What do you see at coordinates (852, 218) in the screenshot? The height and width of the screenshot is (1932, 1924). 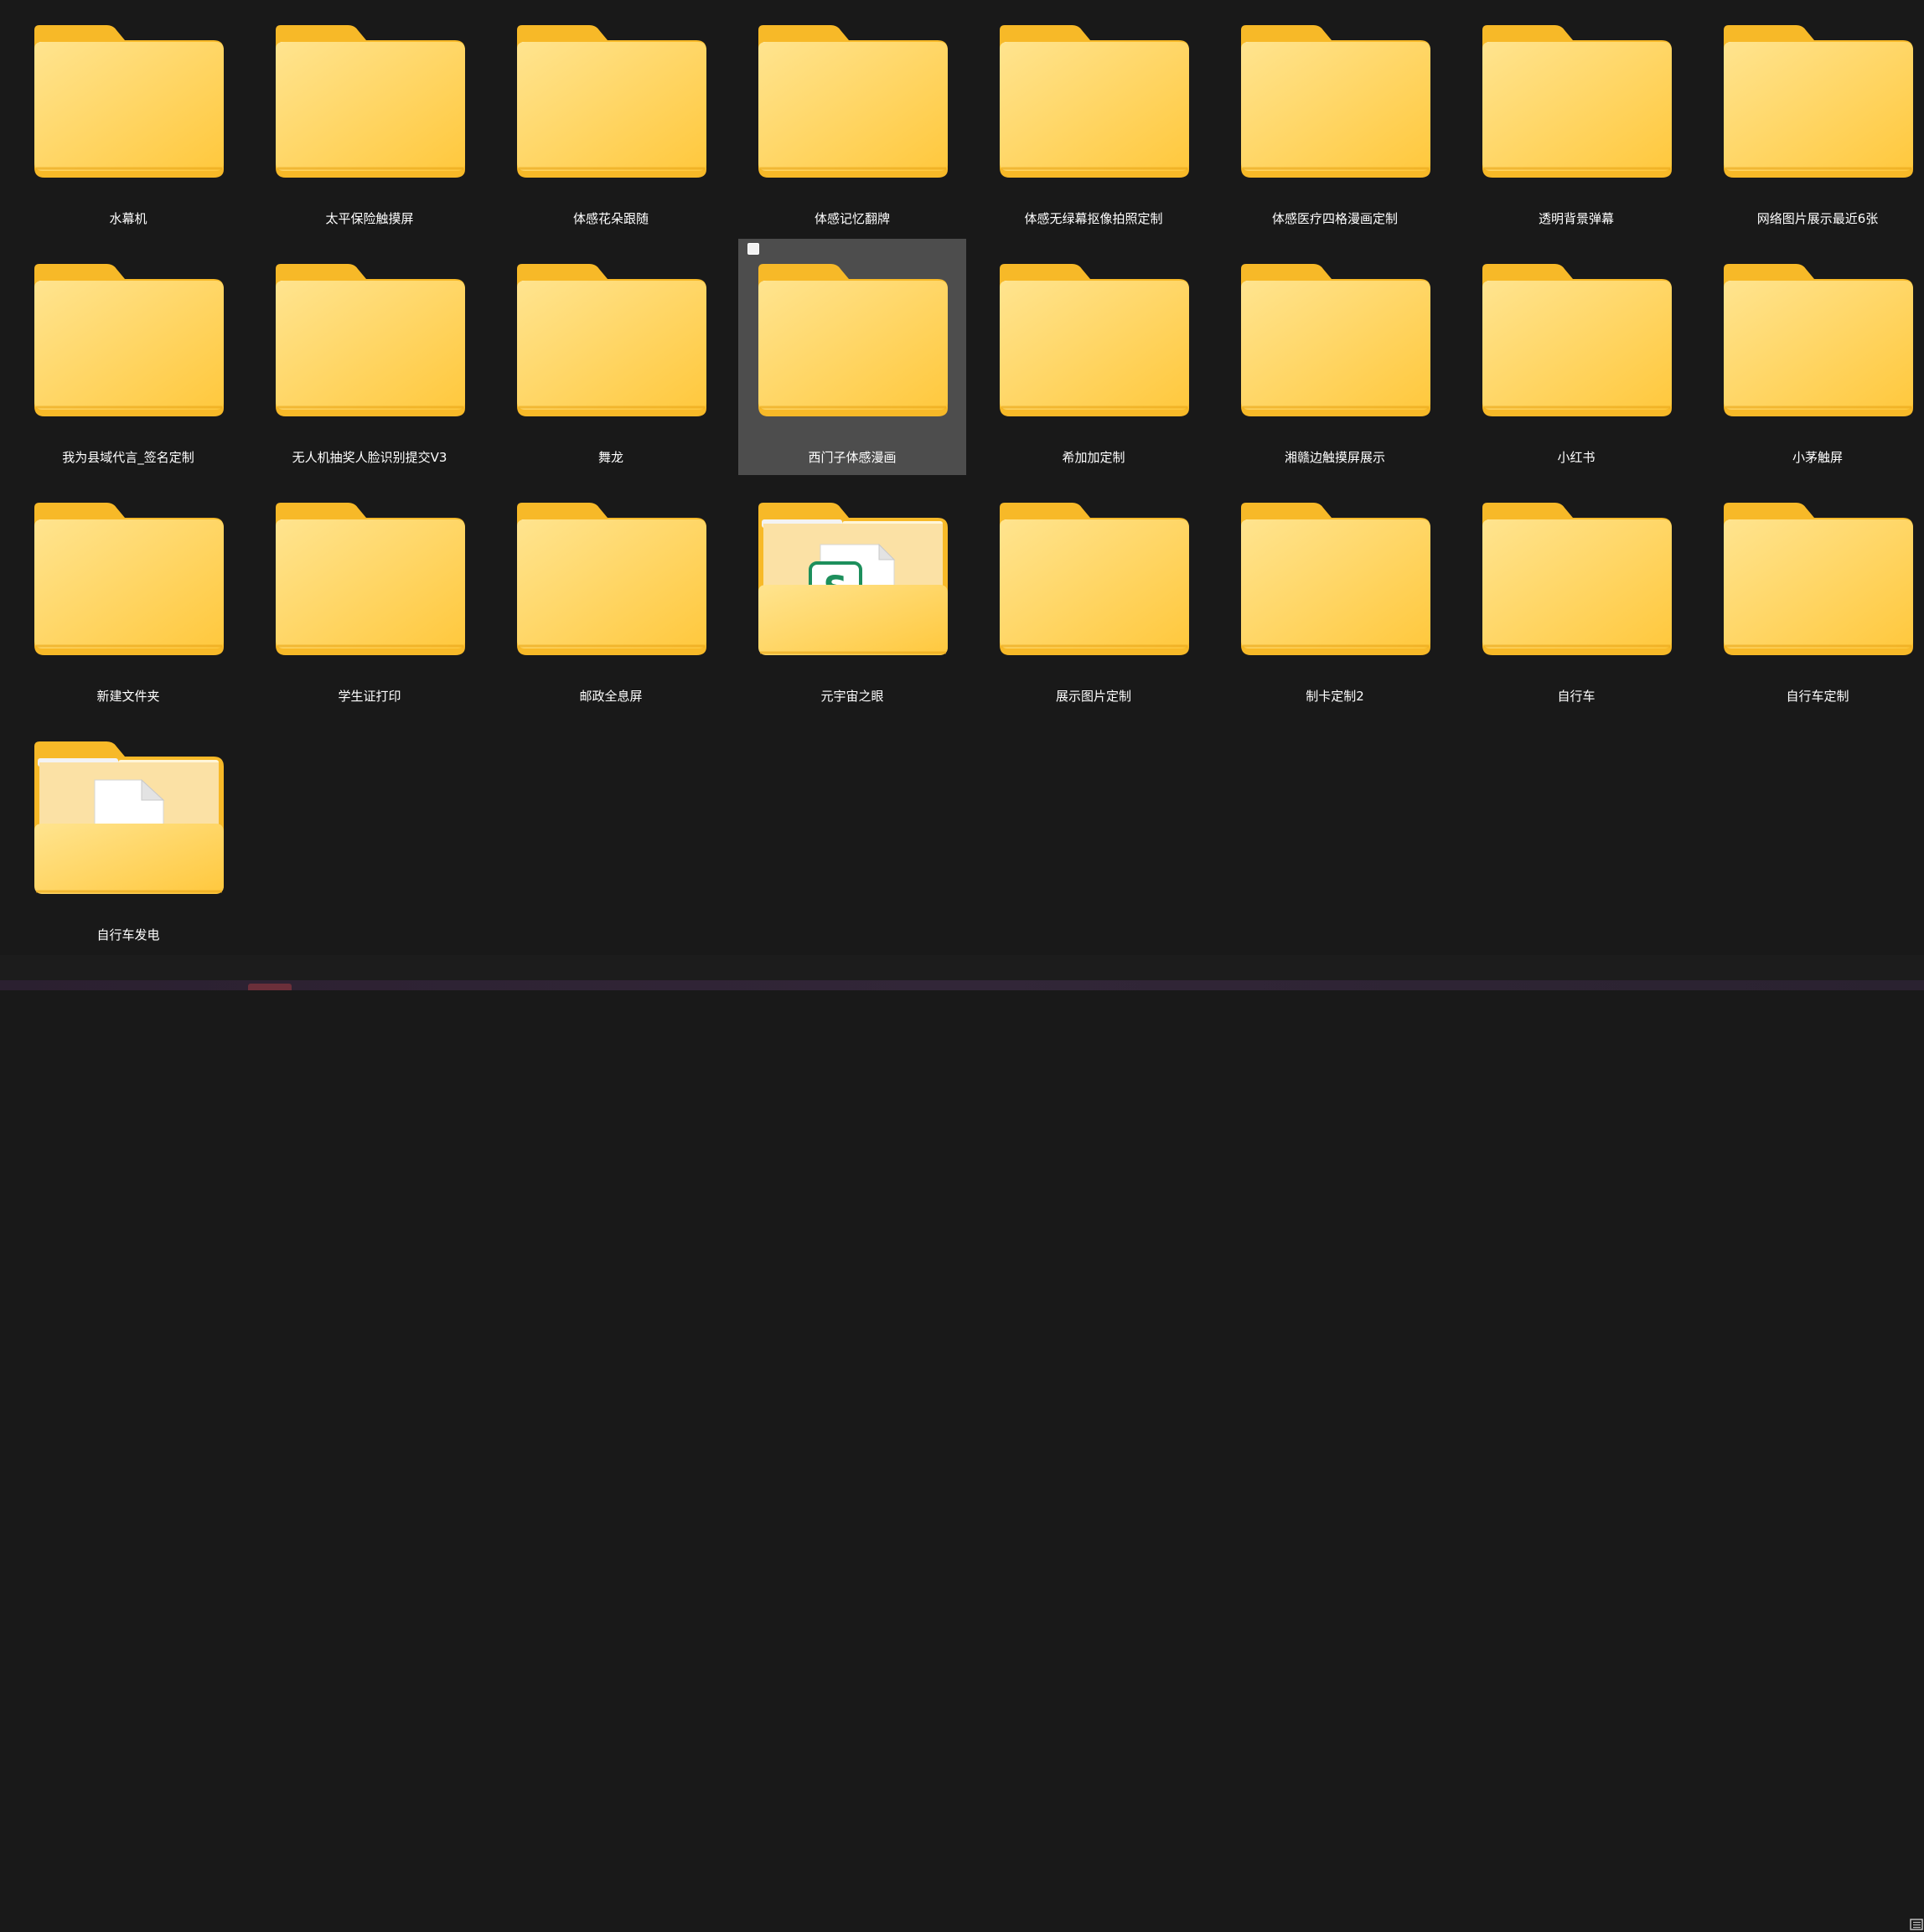 I see `folder-name: 体感记忆翻牌` at bounding box center [852, 218].